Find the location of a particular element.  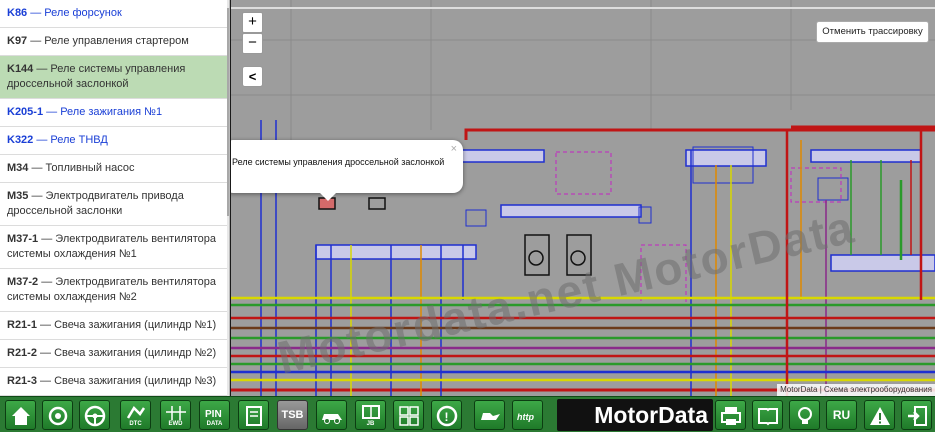

language-button: RU is located at coordinates (841, 415).